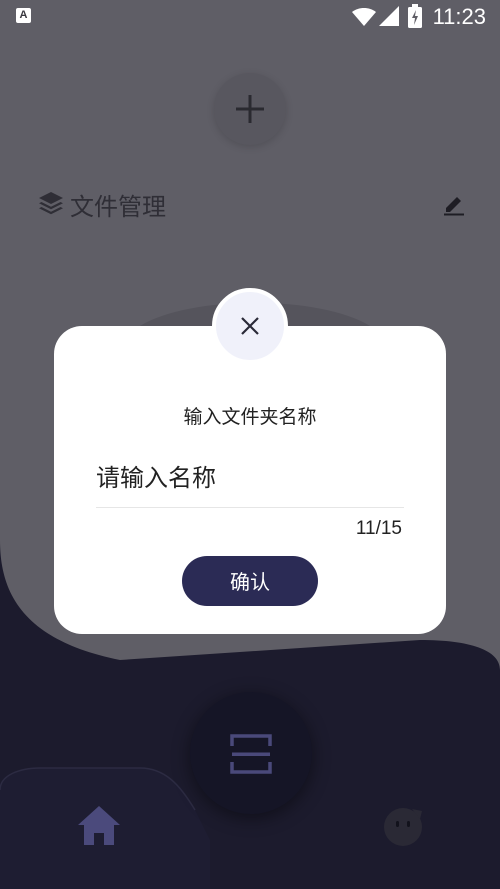  What do you see at coordinates (250, 475) in the screenshot?
I see `folder-name-input` at bounding box center [250, 475].